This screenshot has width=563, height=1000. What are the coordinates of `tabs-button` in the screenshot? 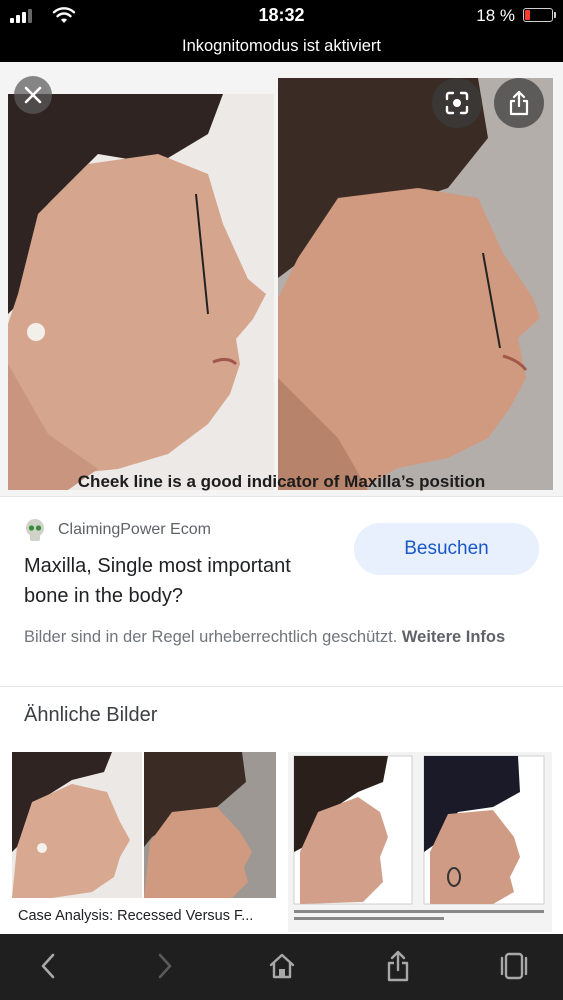 It's located at (514, 966).